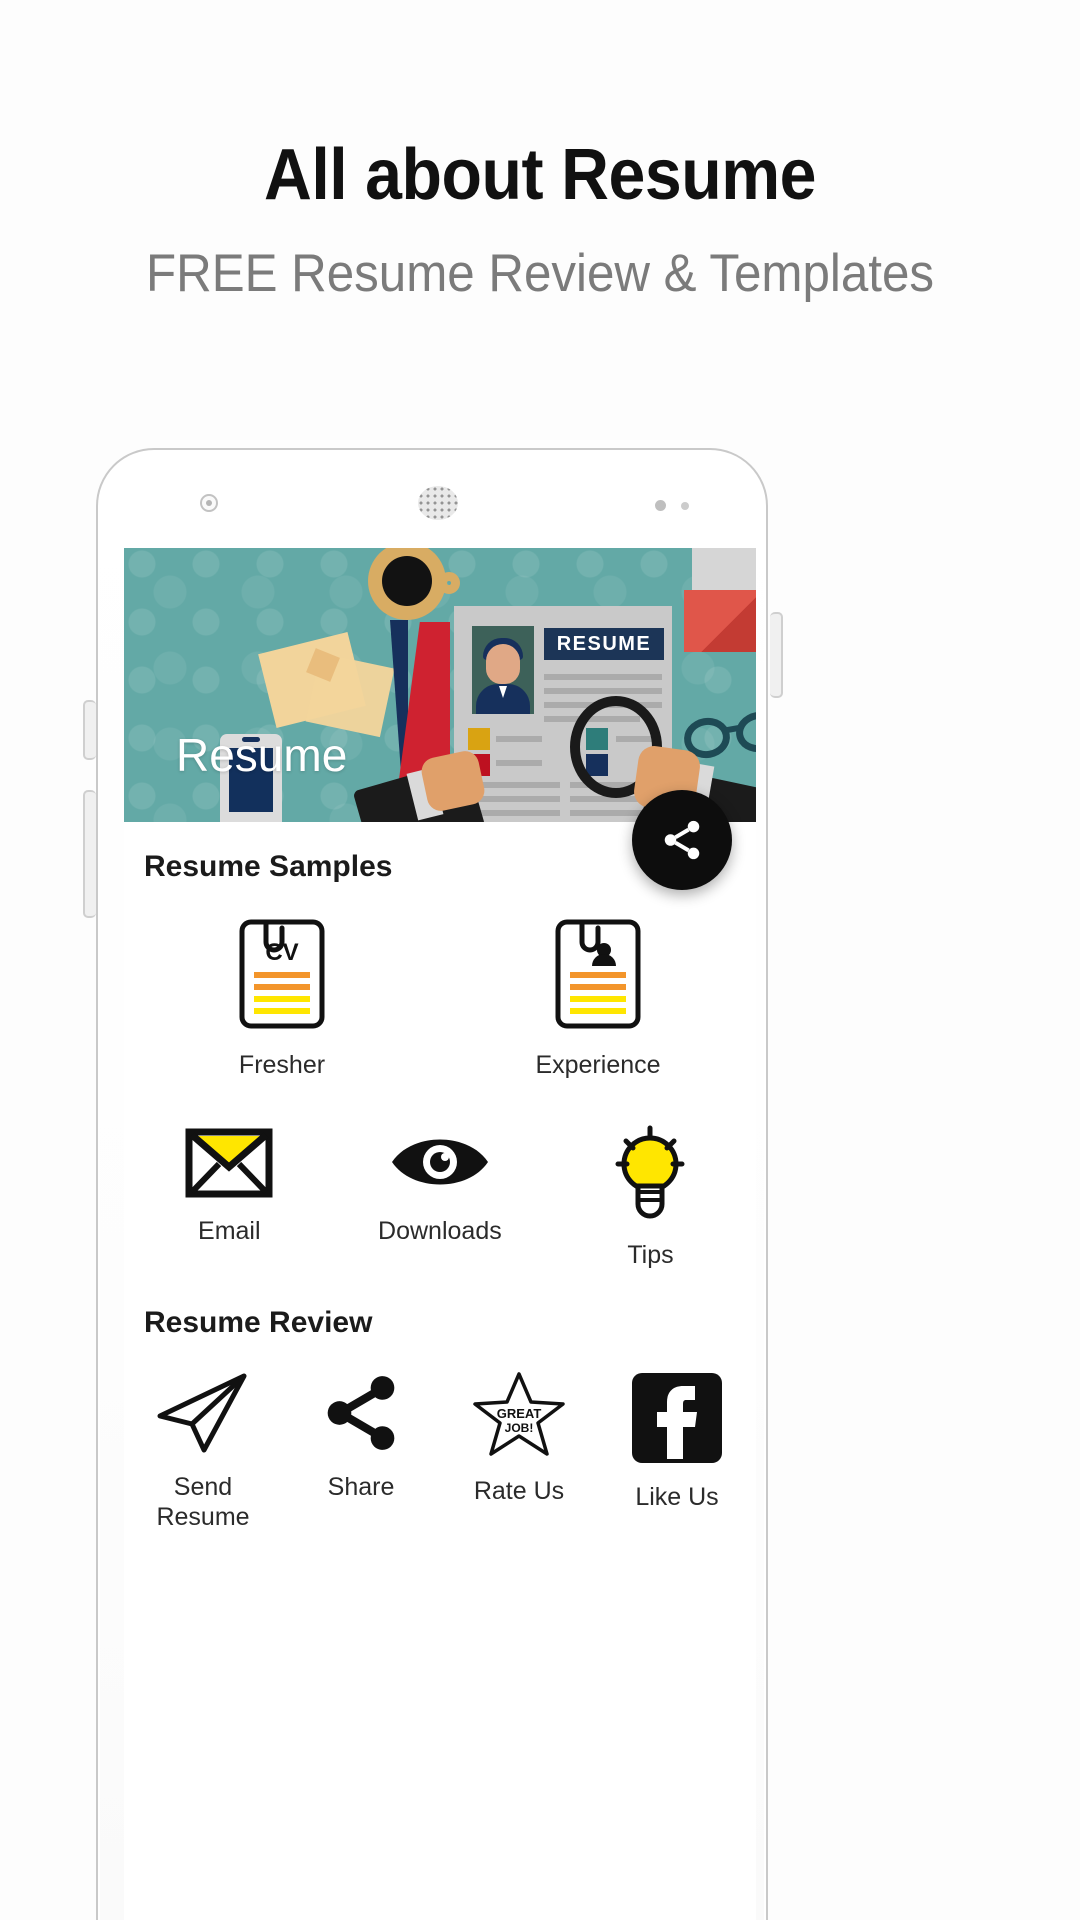 This screenshot has height=1920, width=1080. Describe the element at coordinates (604, 644) in the screenshot. I see `resume-label-tag: RESUME` at that location.